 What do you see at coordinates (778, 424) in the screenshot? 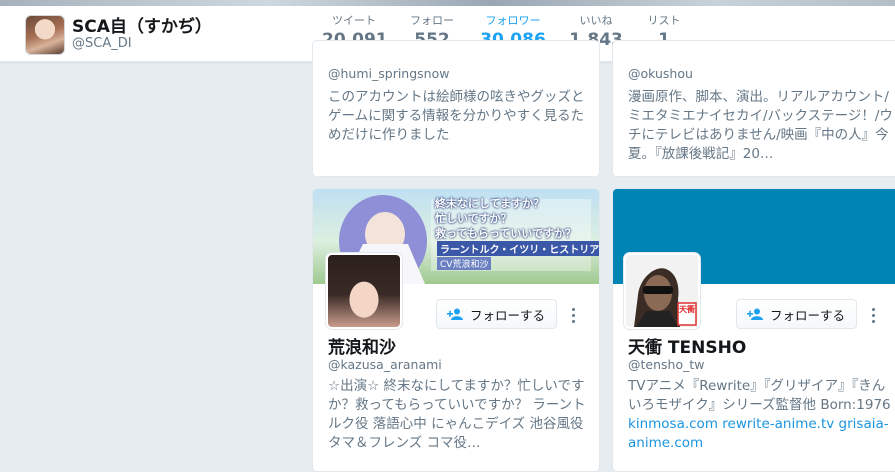
I see `bio-link: rewrite-anime.tv` at bounding box center [778, 424].